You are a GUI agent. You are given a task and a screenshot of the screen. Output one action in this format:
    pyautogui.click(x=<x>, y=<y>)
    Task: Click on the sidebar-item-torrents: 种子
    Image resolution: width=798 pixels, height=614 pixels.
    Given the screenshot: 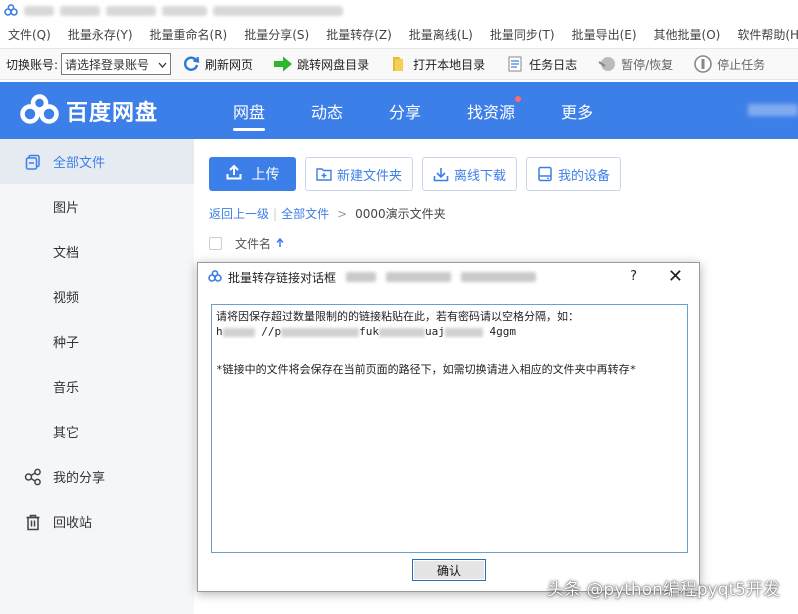 What is the action you would take?
    pyautogui.click(x=97, y=341)
    